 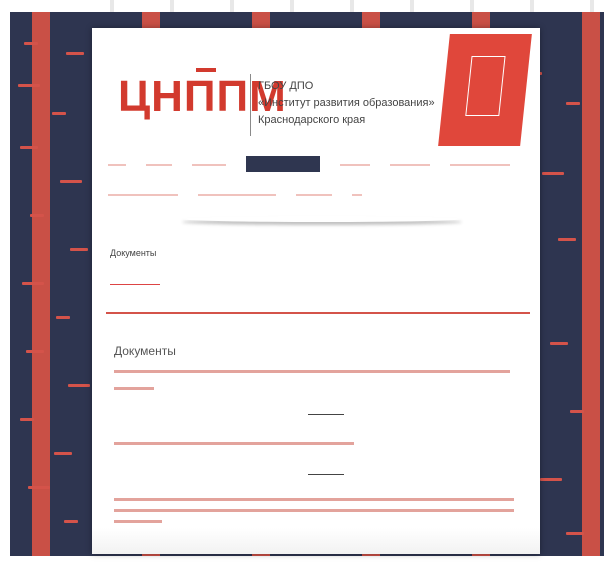 What do you see at coordinates (312, 120) in the screenshot?
I see `org-line-3: Краснодарского края` at bounding box center [312, 120].